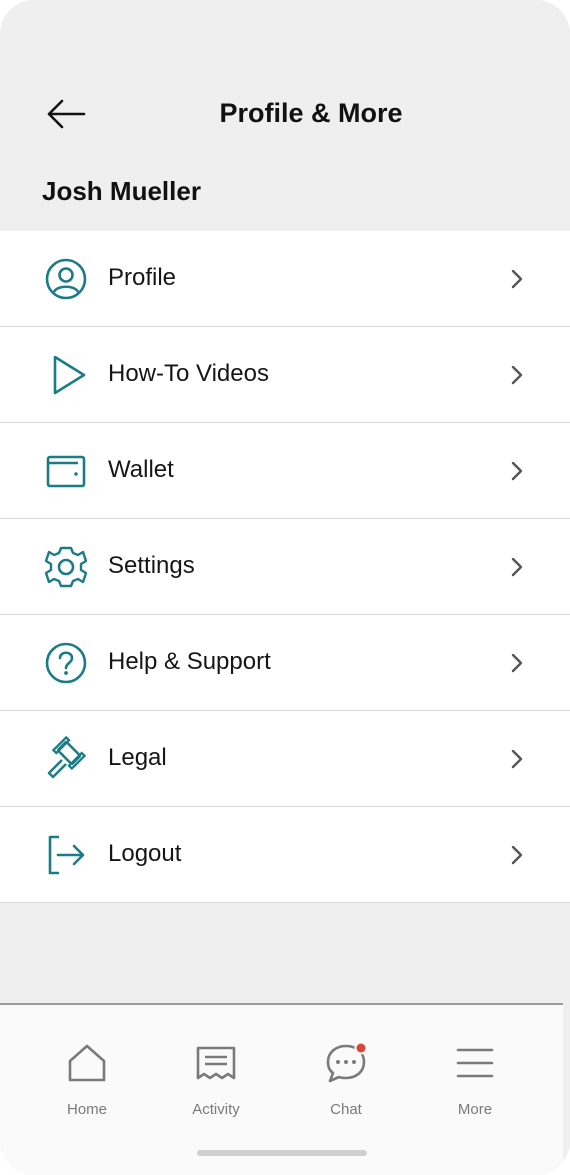 This screenshot has height=1175, width=570. I want to click on menu-item-settings: Settings, so click(285, 567).